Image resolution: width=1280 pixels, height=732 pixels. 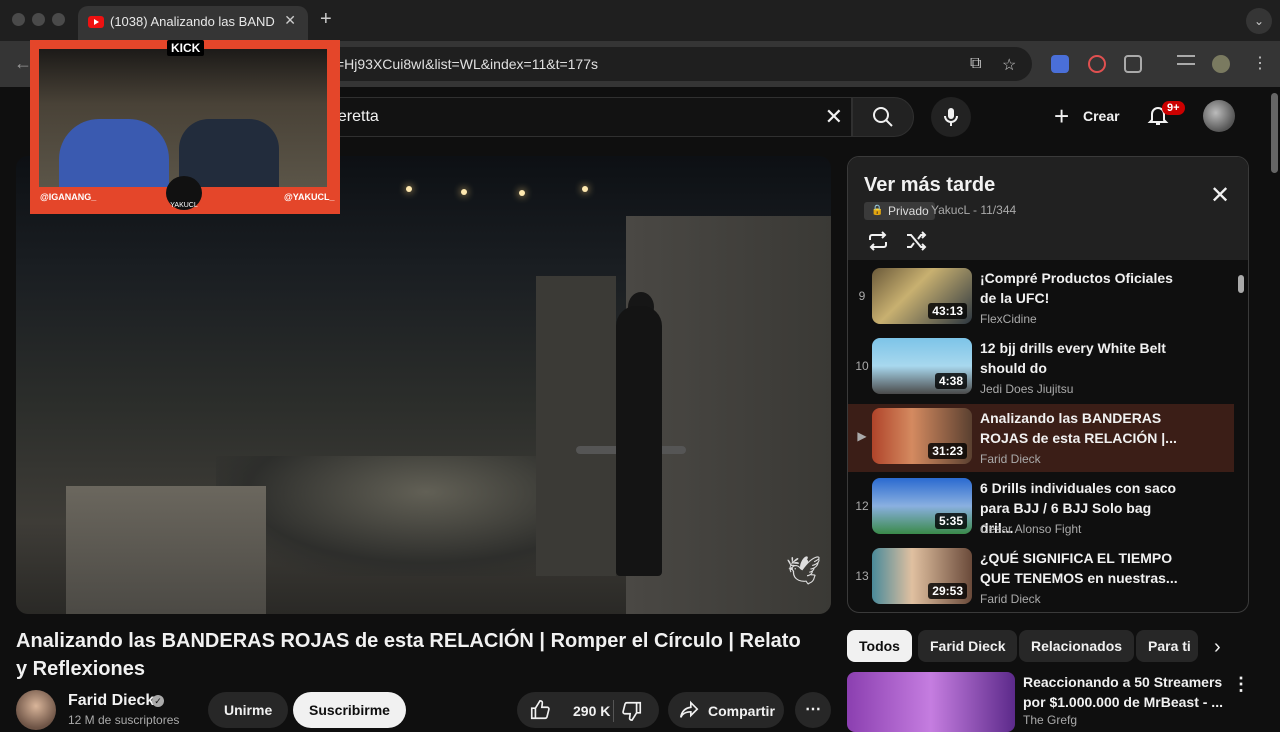 What do you see at coordinates (947, 591) in the screenshot?
I see `item-duration: 29:53` at bounding box center [947, 591].